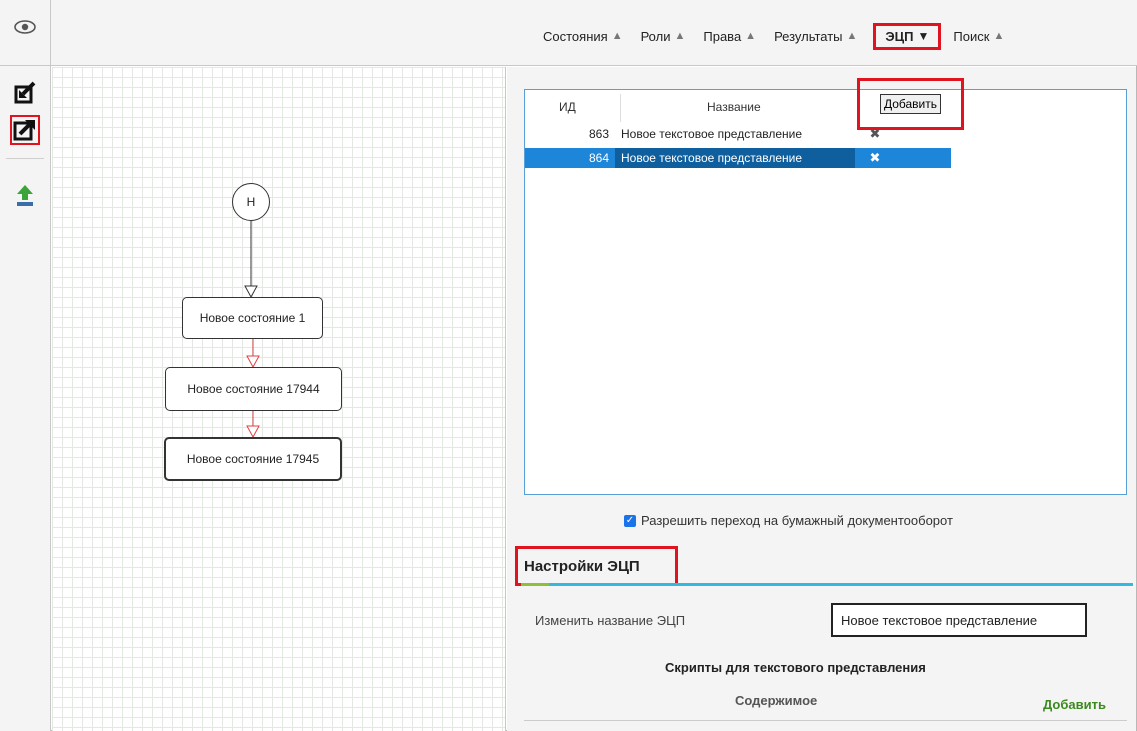 This screenshot has width=1137, height=731. I want to click on menu-rights: Права ▲, so click(729, 36).